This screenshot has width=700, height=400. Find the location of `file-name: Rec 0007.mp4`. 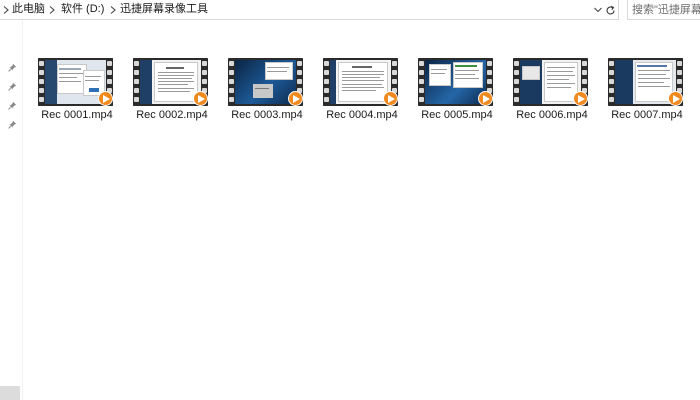

file-name: Rec 0007.mp4 is located at coordinates (647, 115).